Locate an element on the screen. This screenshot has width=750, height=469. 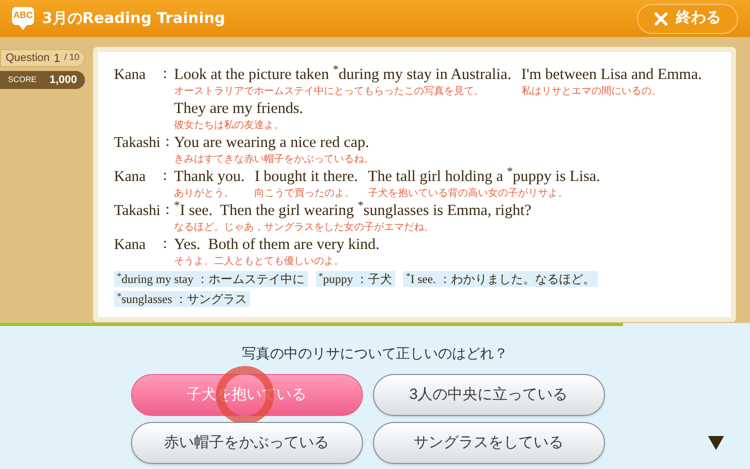
answer-button: 赤い帽子をかぶっている is located at coordinates (246, 443).